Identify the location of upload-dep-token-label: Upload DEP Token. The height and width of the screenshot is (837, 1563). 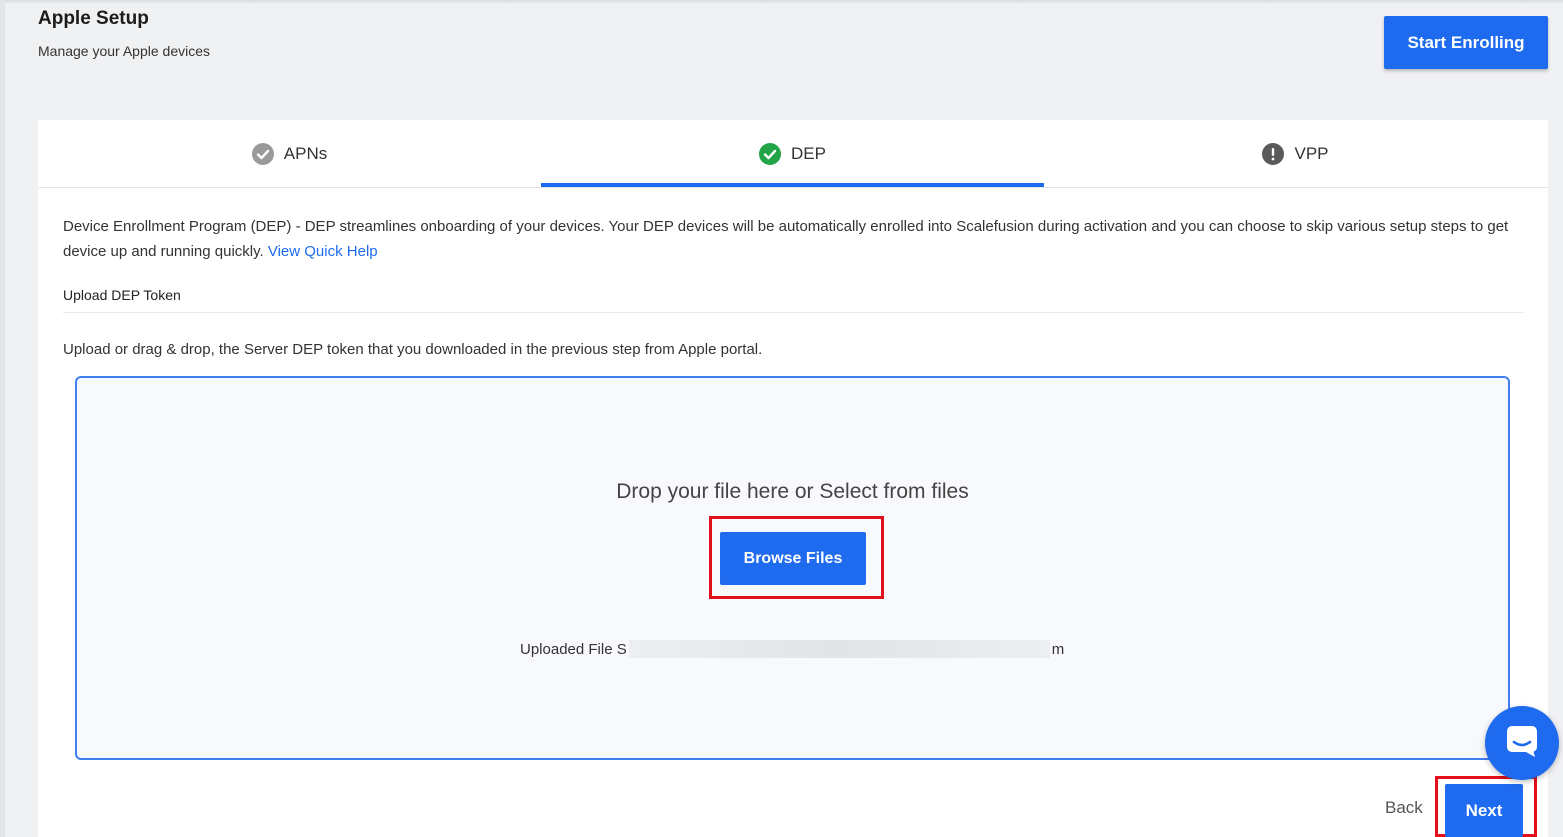
(122, 295).